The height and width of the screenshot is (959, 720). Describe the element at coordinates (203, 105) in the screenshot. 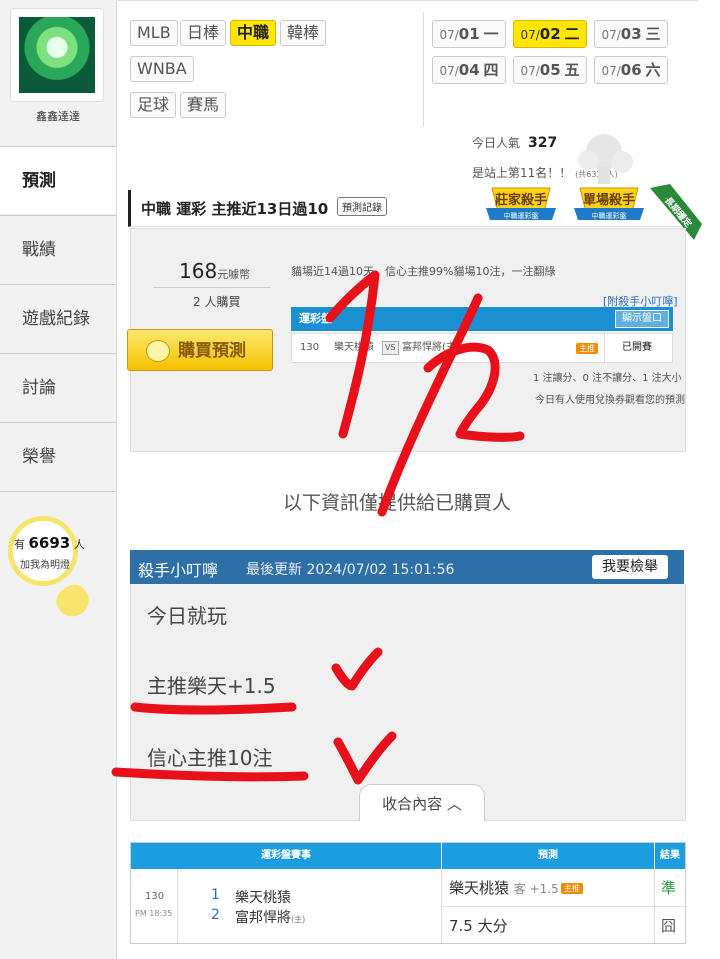

I see `league-tab-horse: 賽馬` at that location.